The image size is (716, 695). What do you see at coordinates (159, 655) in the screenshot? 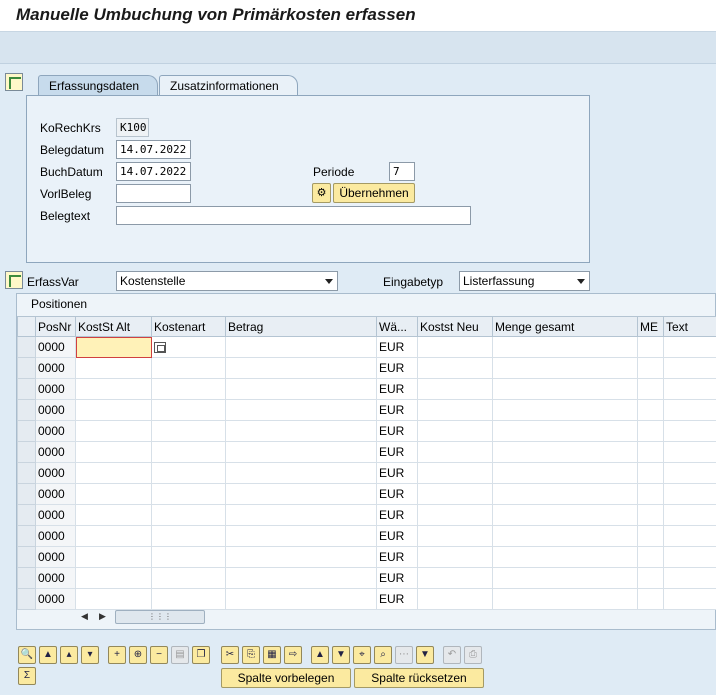
I see `delete-row-icon: −` at bounding box center [159, 655].